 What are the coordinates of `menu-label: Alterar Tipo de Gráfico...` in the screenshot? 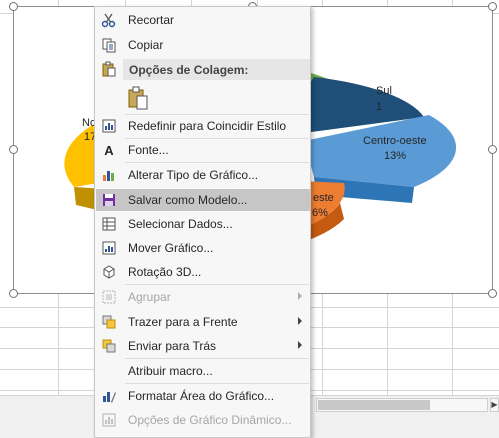 It's located at (193, 175).